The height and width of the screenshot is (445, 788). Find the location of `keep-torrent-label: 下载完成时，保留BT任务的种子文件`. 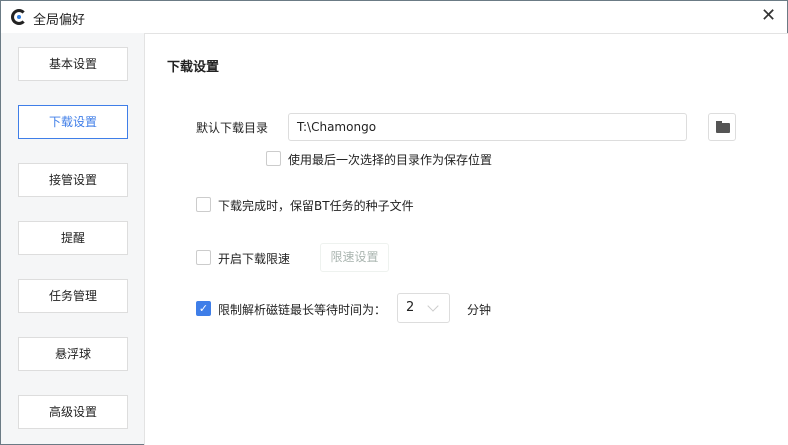

keep-torrent-label: 下载完成时，保留BT任务的种子文件 is located at coordinates (316, 206).